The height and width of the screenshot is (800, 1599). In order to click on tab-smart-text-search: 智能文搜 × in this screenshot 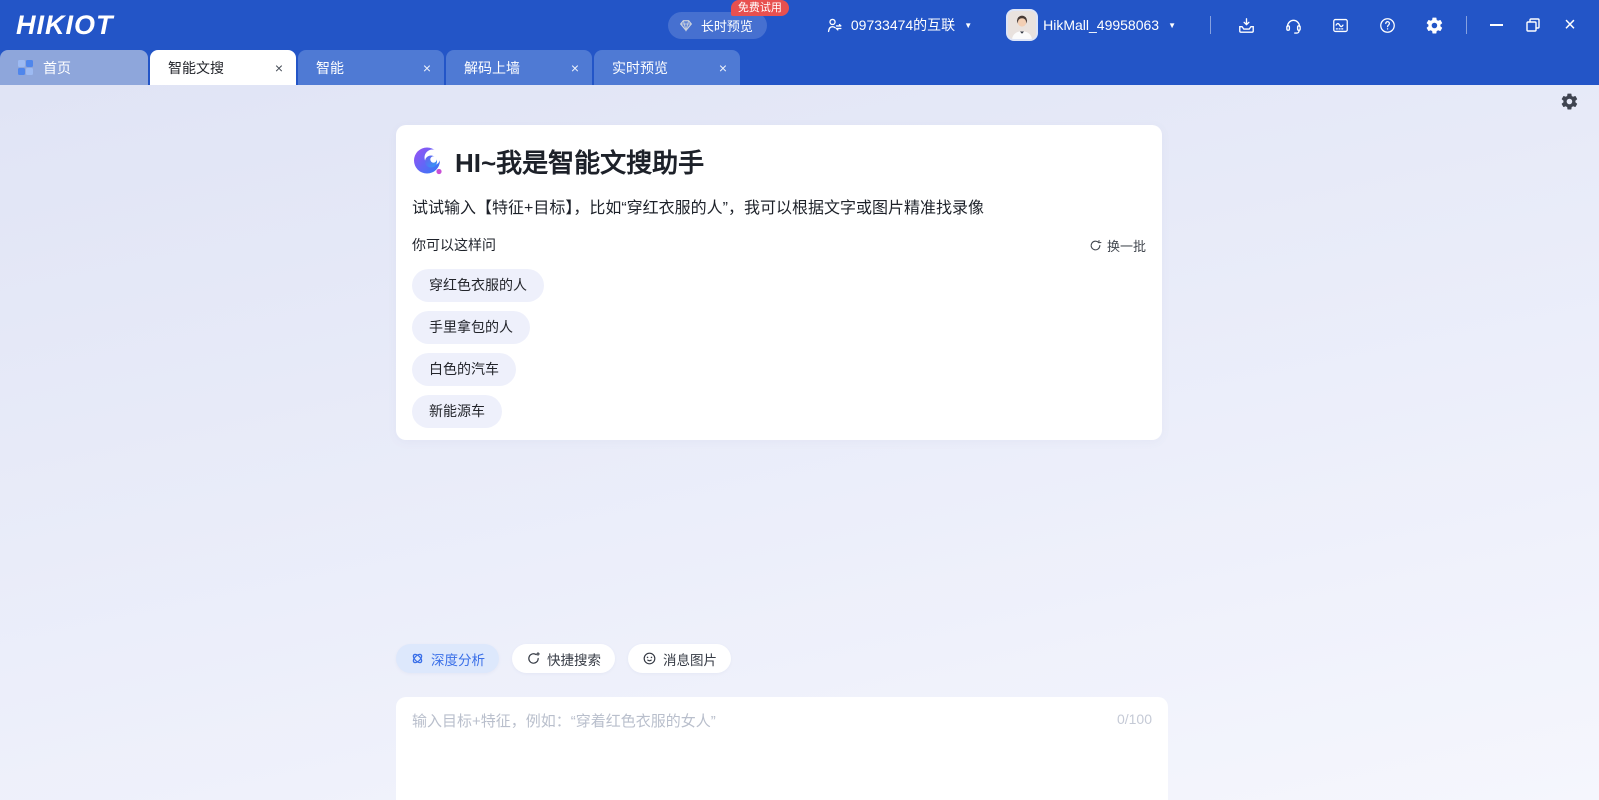, I will do `click(223, 67)`.